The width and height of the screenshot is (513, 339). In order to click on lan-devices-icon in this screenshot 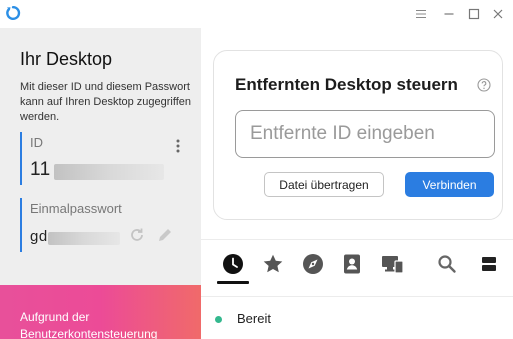, I will do `click(393, 266)`.